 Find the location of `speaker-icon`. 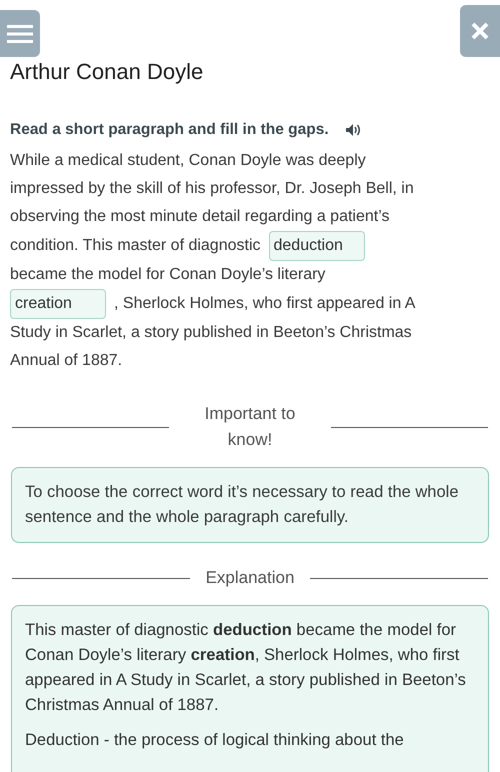

speaker-icon is located at coordinates (352, 129).